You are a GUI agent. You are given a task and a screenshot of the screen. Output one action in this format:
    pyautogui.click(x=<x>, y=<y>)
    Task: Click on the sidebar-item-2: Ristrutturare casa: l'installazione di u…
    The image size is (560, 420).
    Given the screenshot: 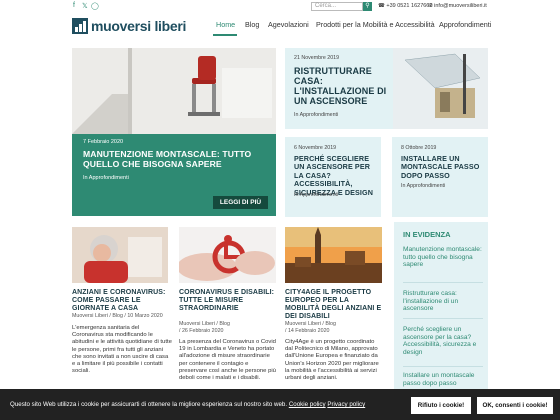 What is the action you would take?
    pyautogui.click(x=443, y=301)
    